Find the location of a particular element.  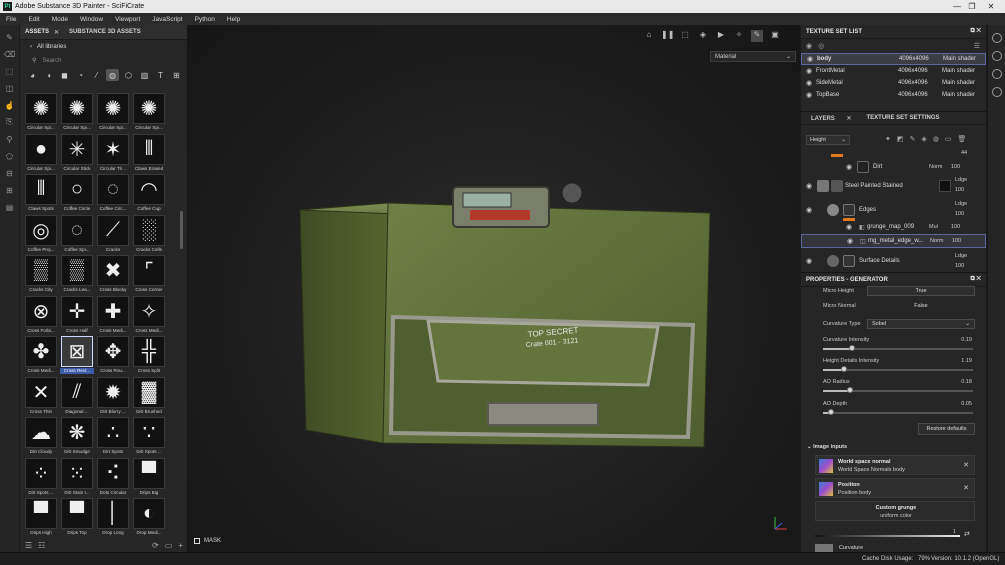

menu-help: Help is located at coordinates (233, 19).